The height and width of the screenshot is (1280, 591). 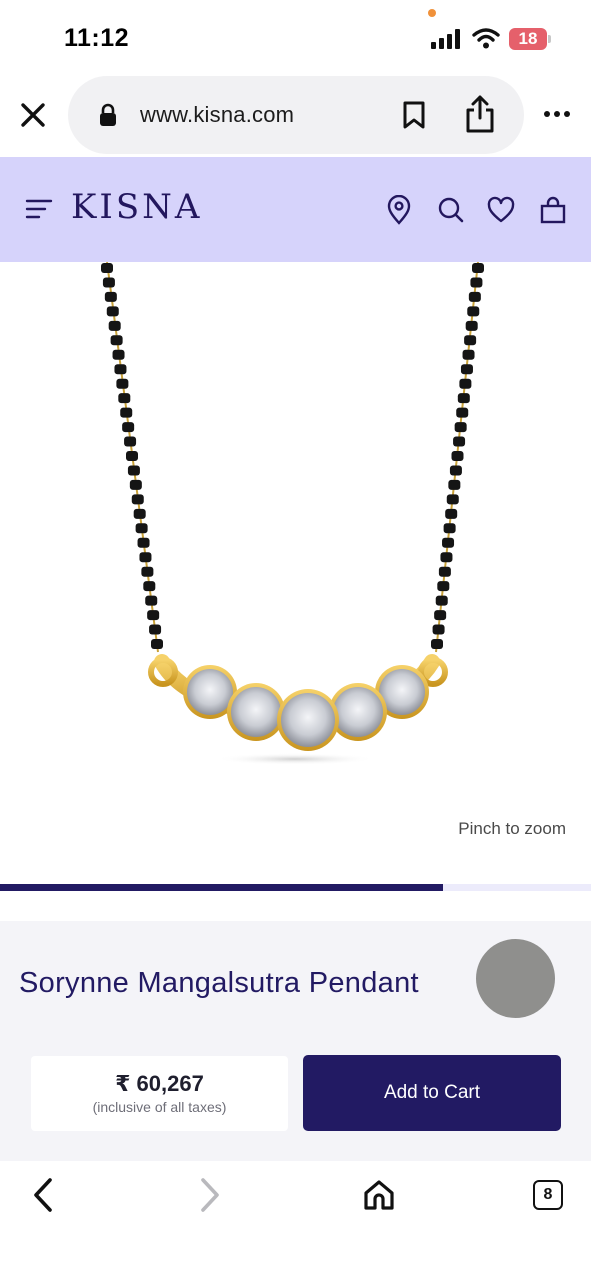 What do you see at coordinates (108, 114) in the screenshot?
I see `lock-icon` at bounding box center [108, 114].